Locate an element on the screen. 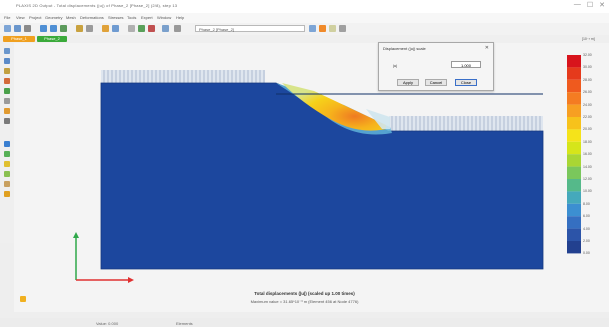  menu-file: File is located at coordinates (7, 17).